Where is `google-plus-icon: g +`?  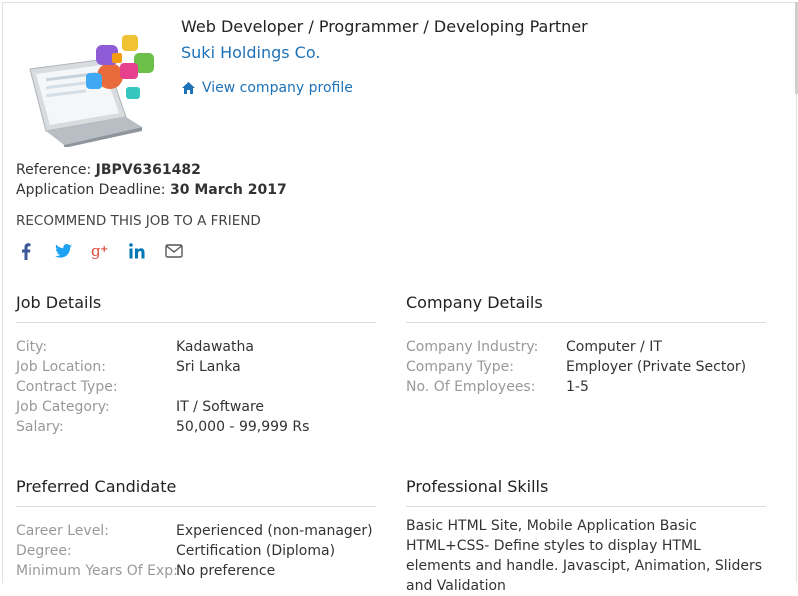
google-plus-icon: g + is located at coordinates (100, 251).